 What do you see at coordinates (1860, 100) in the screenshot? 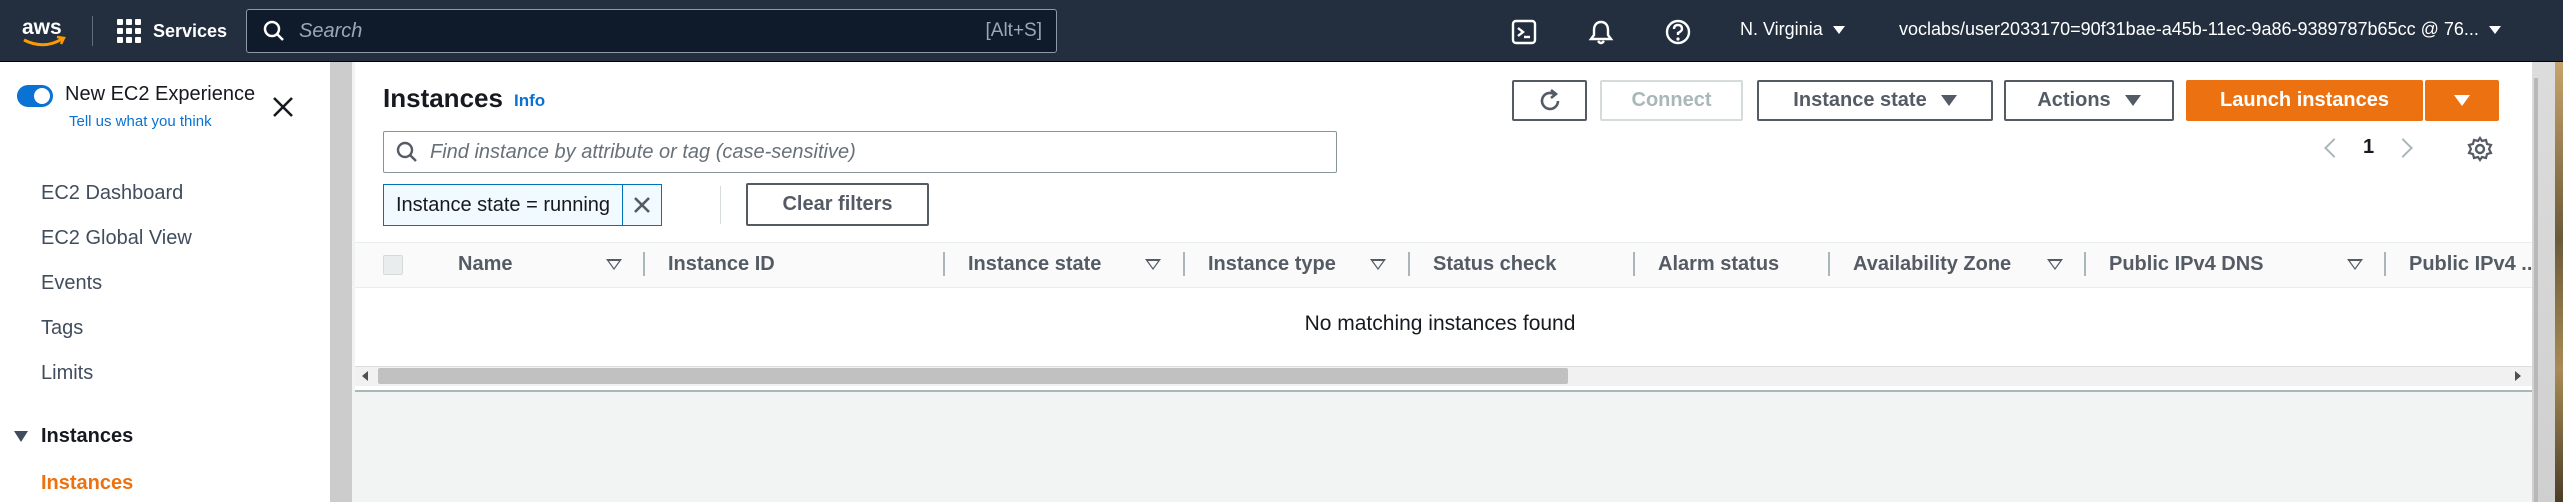
I see `instance-state-label: Instance state` at bounding box center [1860, 100].